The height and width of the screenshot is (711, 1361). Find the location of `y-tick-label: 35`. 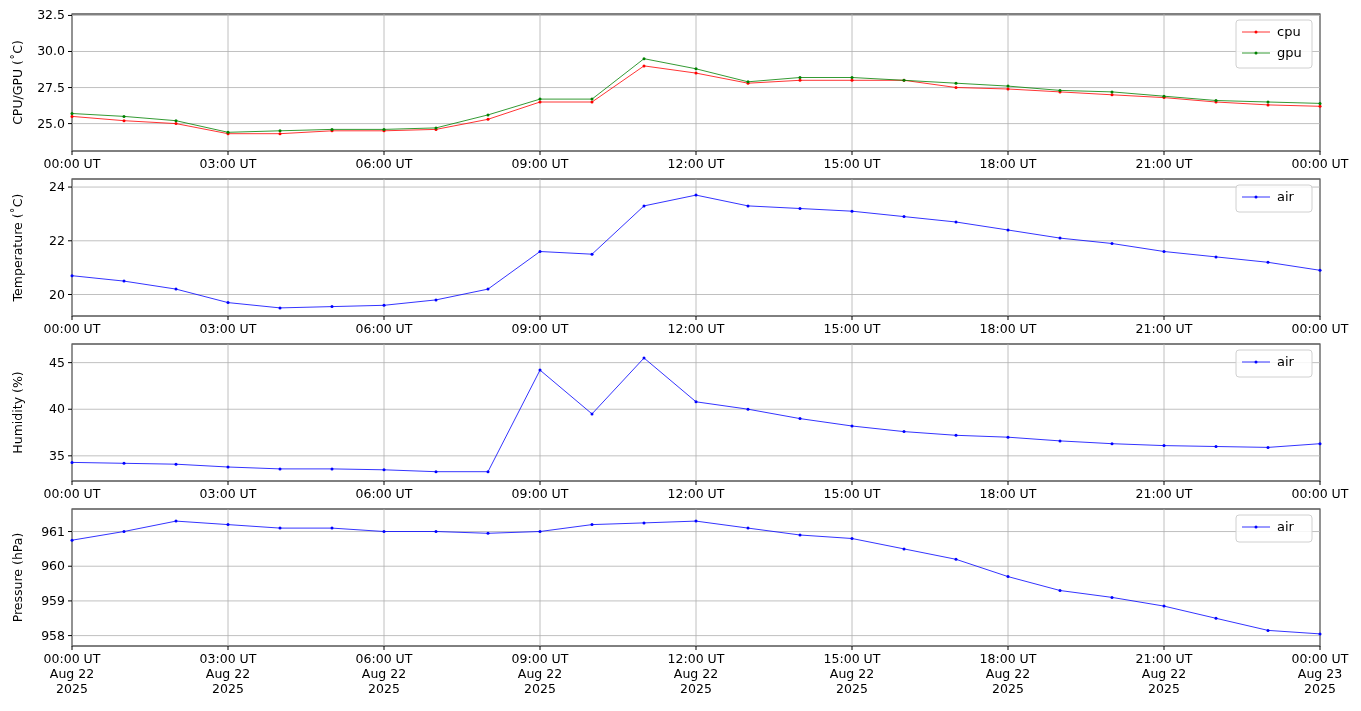

y-tick-label: 35 is located at coordinates (57, 455).